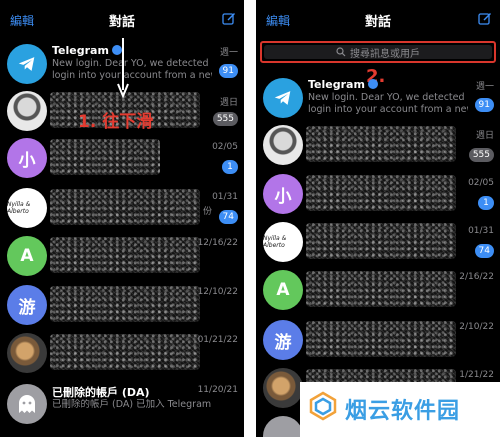 The width and height of the screenshot is (500, 437). I want to click on chat-date: 1/21/22, so click(476, 375).